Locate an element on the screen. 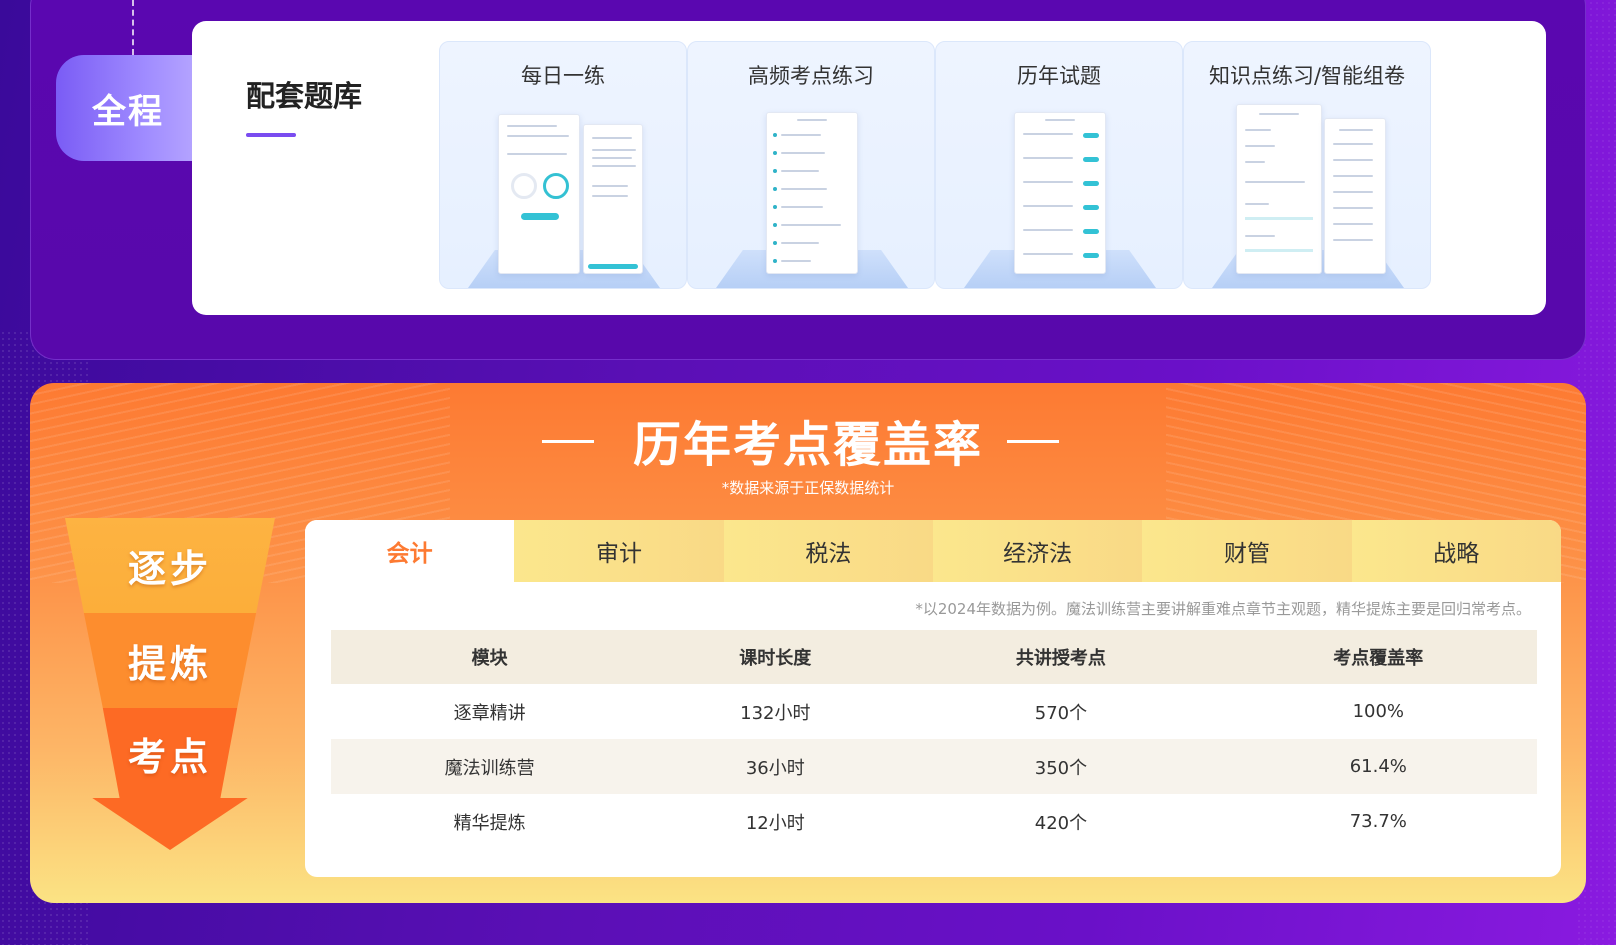 This screenshot has height=945, width=1616. subject-tabs: 会计 审计 税法 经济法 财管 战略 is located at coordinates (933, 551).